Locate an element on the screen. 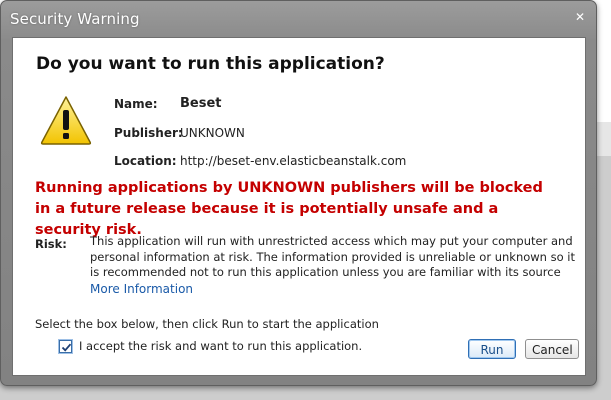  window-title: Security Warning is located at coordinates (75, 19).